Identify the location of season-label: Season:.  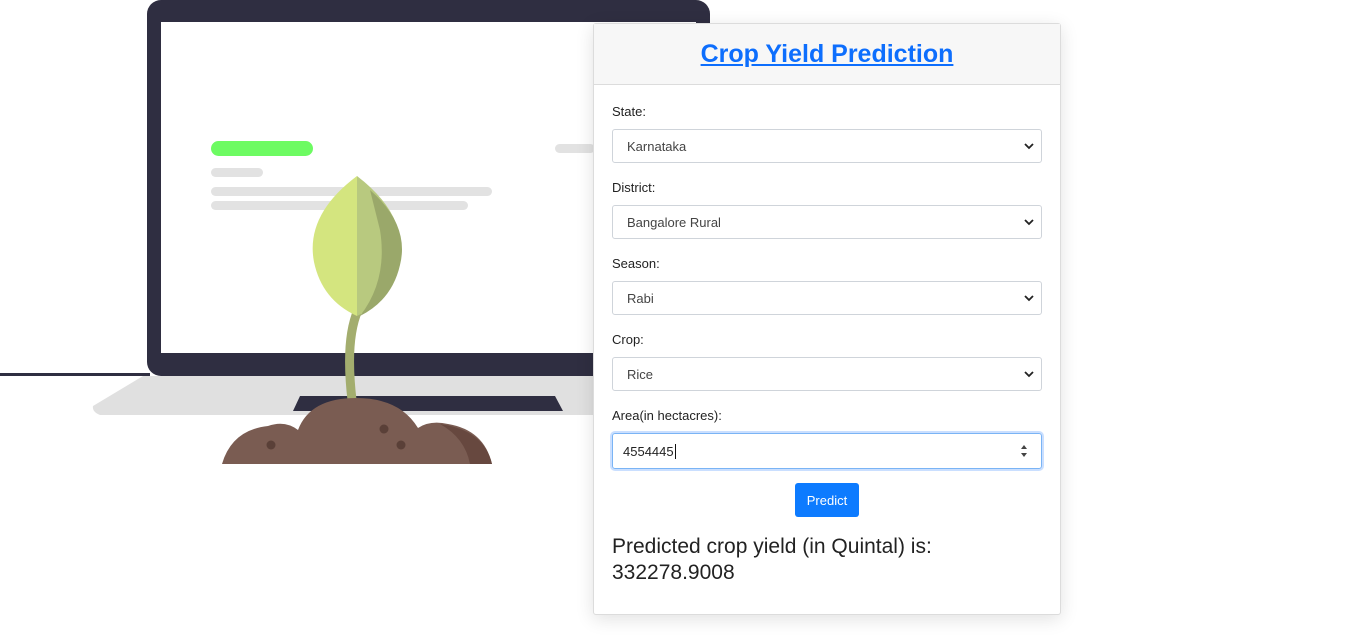
(636, 263).